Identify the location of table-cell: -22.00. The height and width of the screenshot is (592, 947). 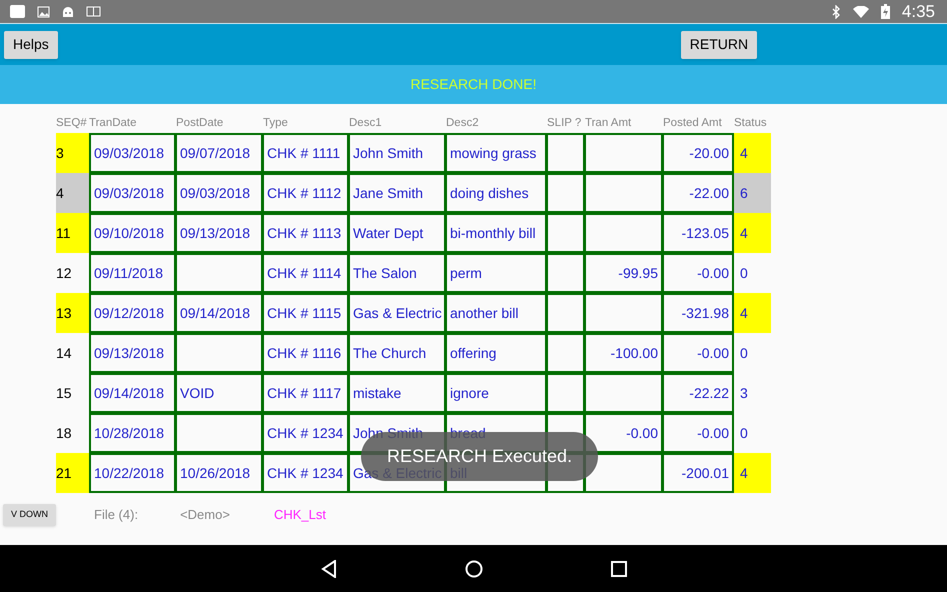
(698, 193).